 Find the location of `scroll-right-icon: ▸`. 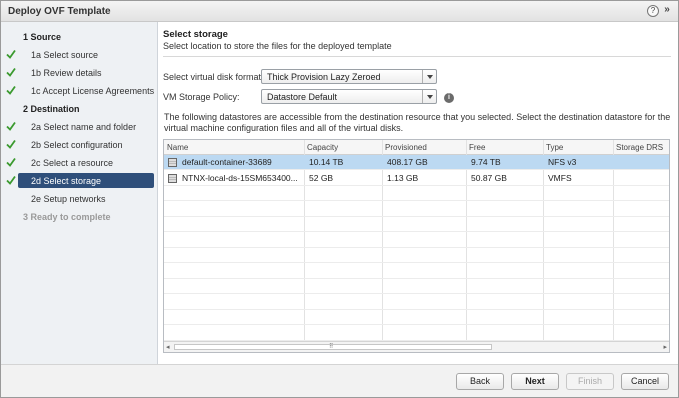

scroll-right-icon: ▸ is located at coordinates (665, 347).